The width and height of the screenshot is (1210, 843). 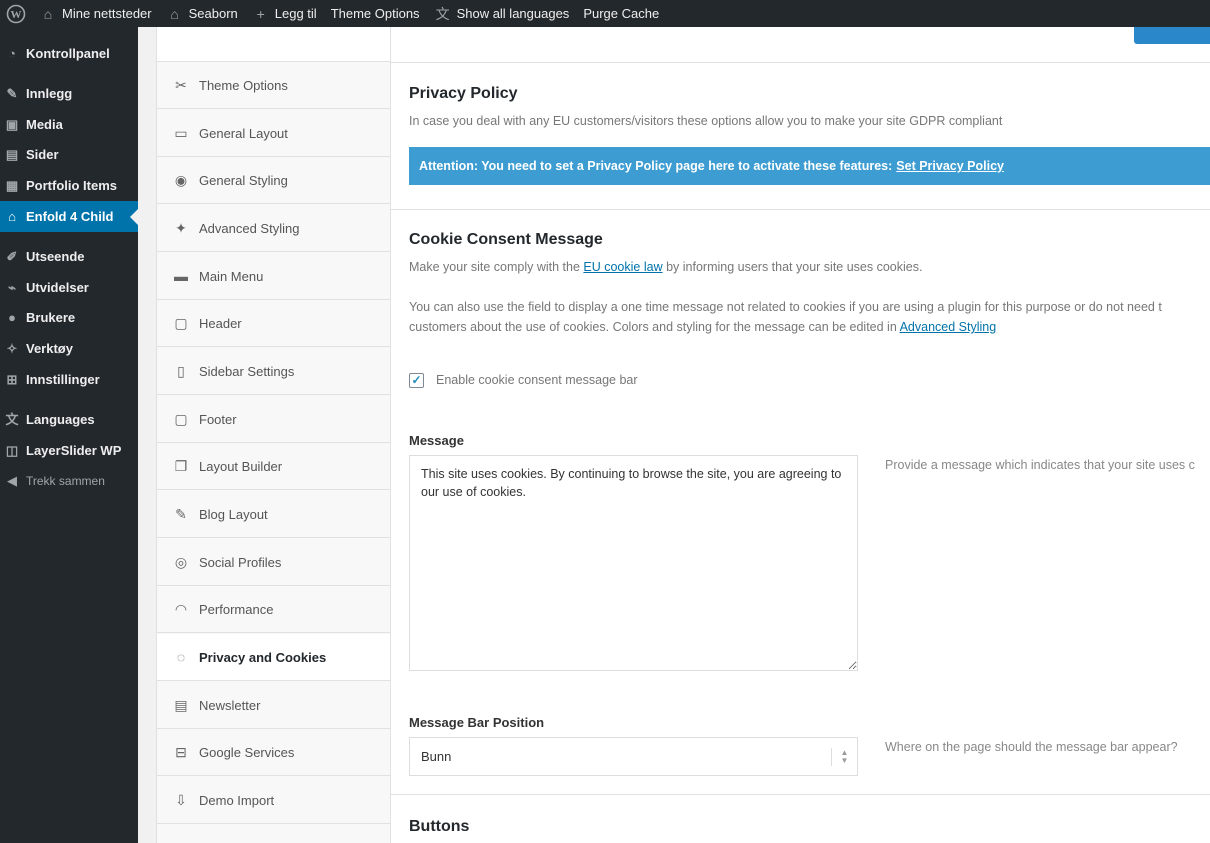 I want to click on nav-blog-layout: ✎ Blog Layout, so click(x=273, y=514).